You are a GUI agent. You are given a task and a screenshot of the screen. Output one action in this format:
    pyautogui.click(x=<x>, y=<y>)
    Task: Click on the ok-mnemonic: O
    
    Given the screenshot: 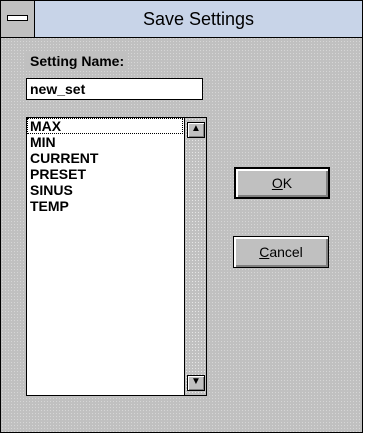 What is the action you would take?
    pyautogui.click(x=277, y=183)
    